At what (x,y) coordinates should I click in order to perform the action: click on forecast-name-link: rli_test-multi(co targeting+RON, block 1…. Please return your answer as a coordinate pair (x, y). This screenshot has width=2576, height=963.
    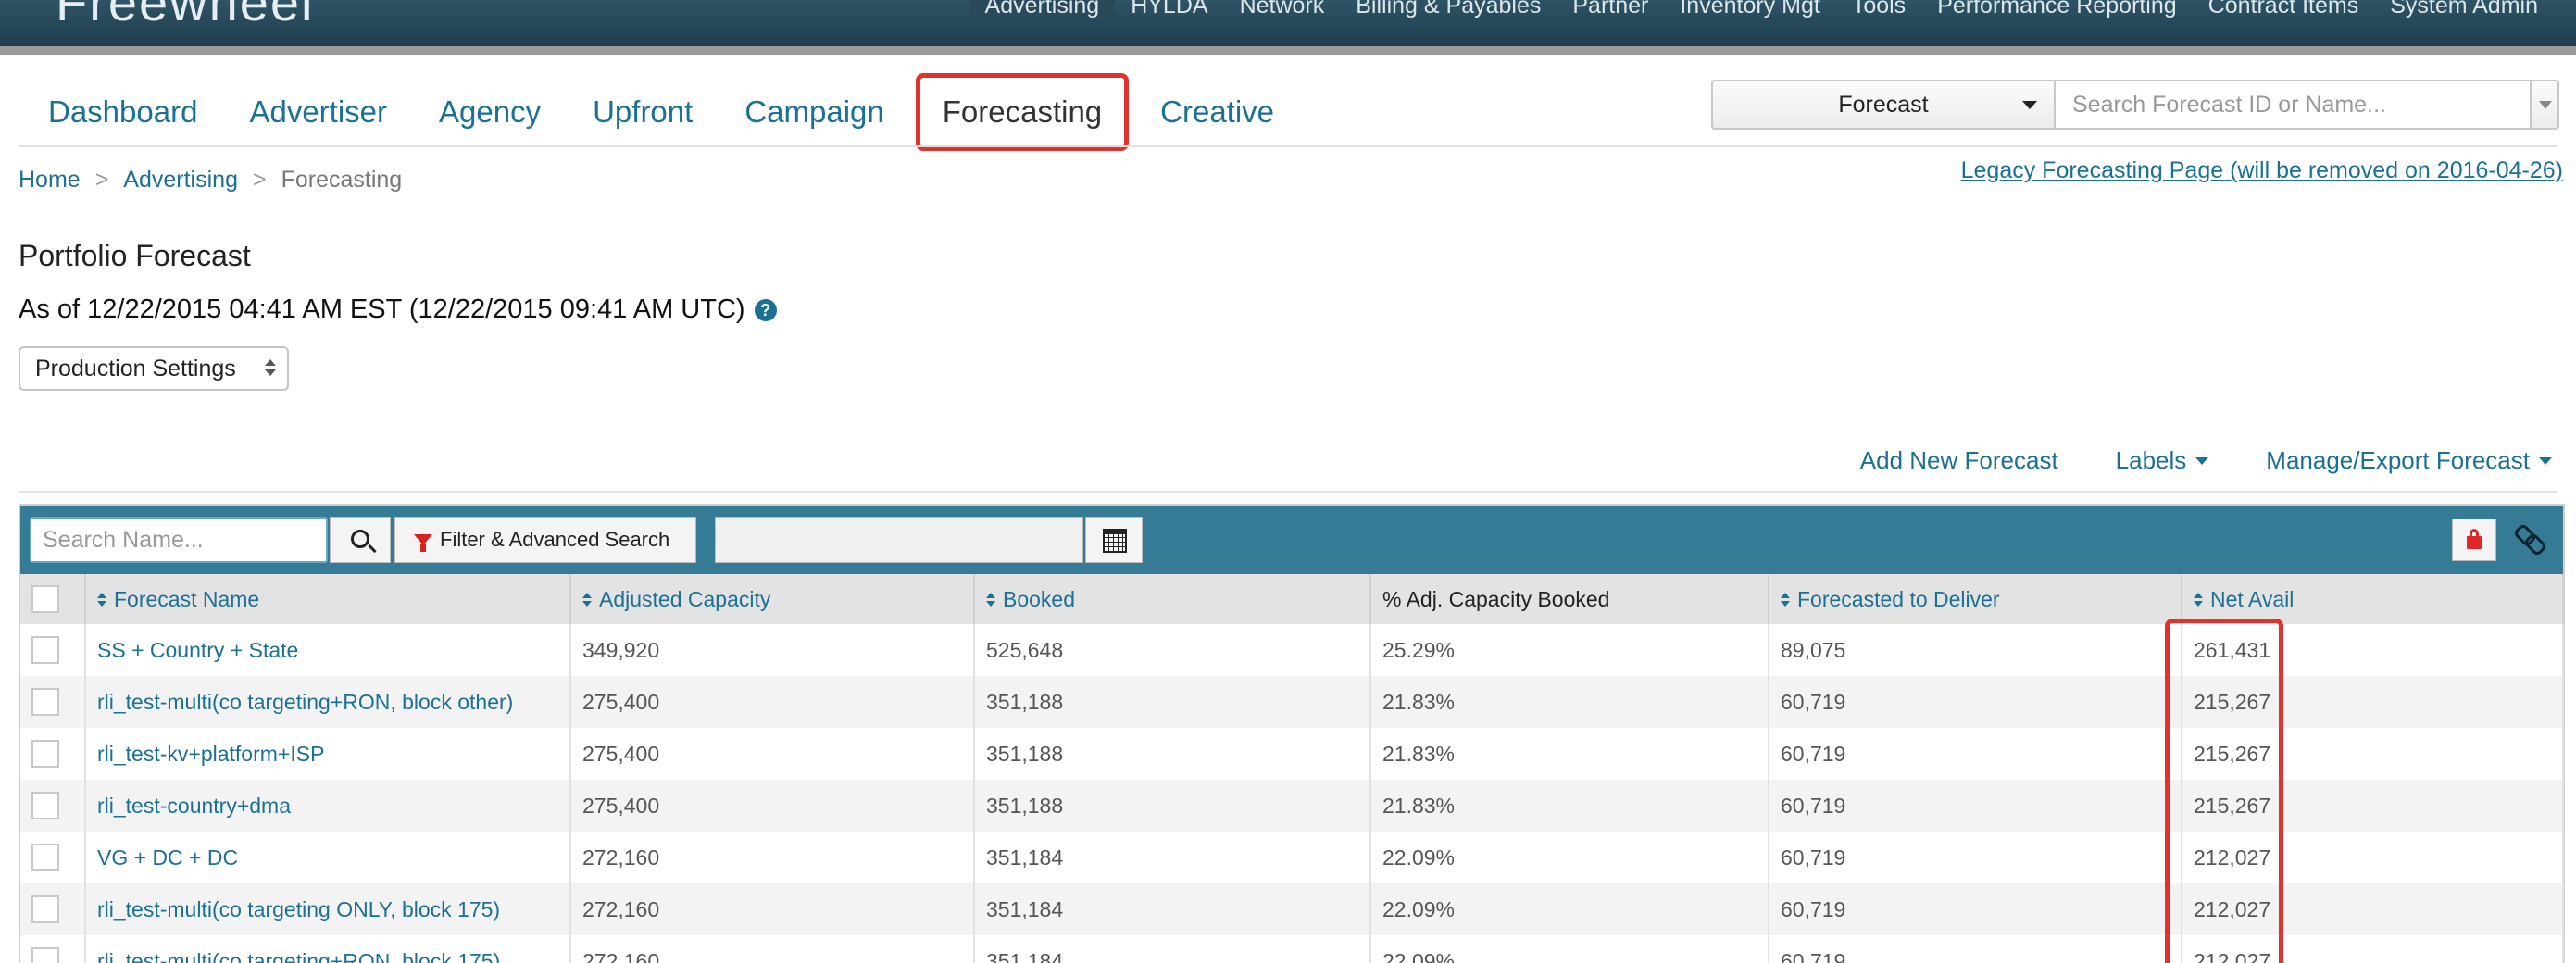
    Looking at the image, I should click on (328, 949).